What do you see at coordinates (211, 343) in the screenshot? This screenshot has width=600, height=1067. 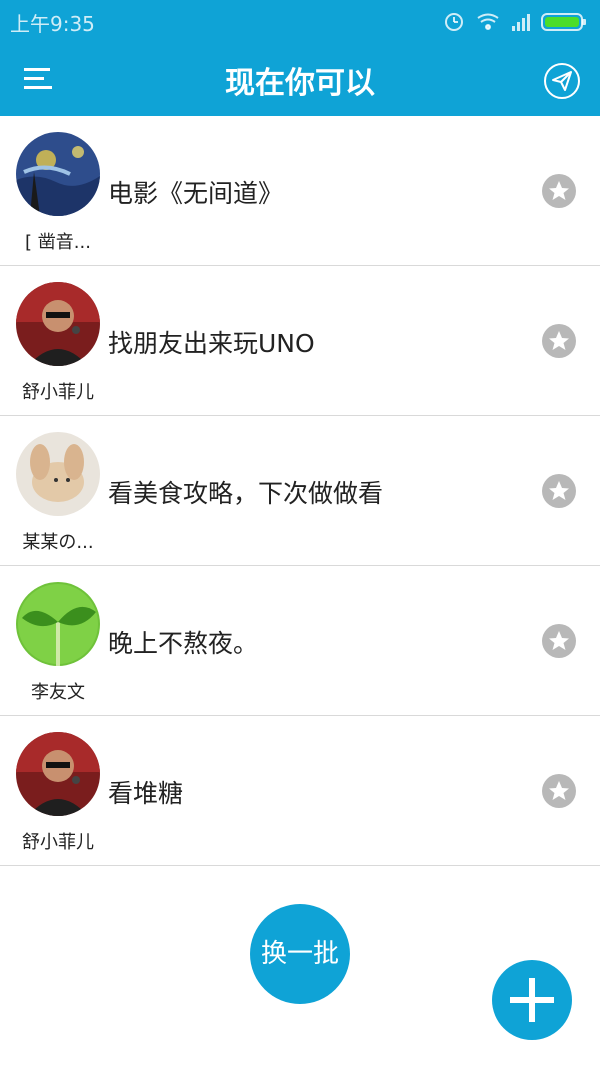 I see `activity-text: 找朋友出来玩UNO` at bounding box center [211, 343].